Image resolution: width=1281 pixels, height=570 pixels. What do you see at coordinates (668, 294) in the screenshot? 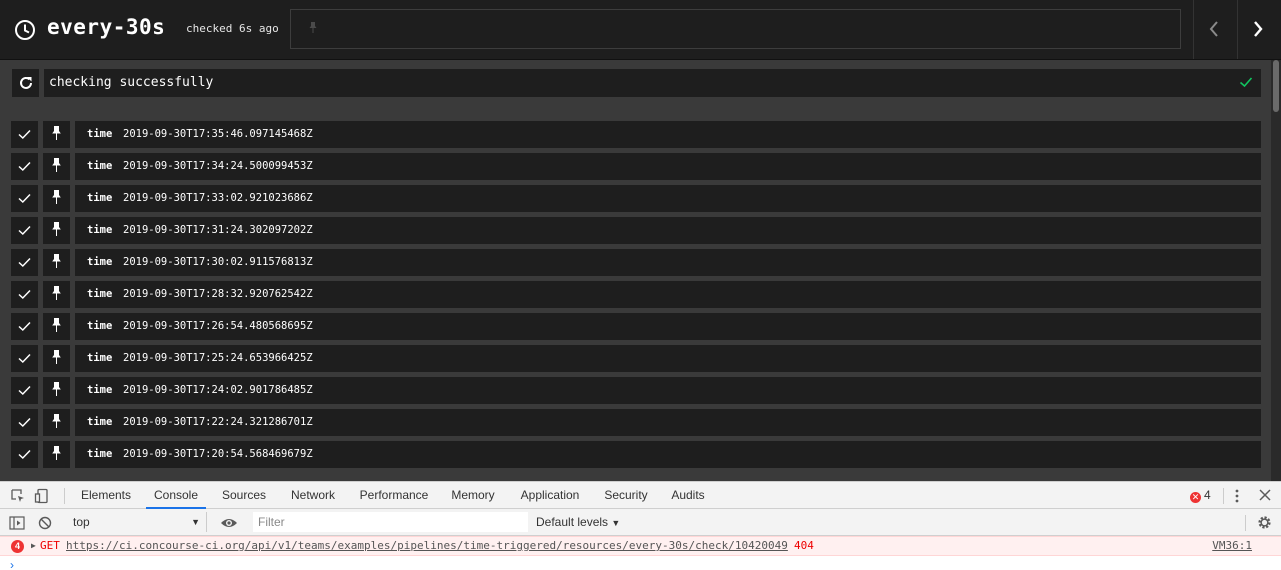
I see `version-details: time 2019-09-30T17:28:32.920762542Z` at bounding box center [668, 294].